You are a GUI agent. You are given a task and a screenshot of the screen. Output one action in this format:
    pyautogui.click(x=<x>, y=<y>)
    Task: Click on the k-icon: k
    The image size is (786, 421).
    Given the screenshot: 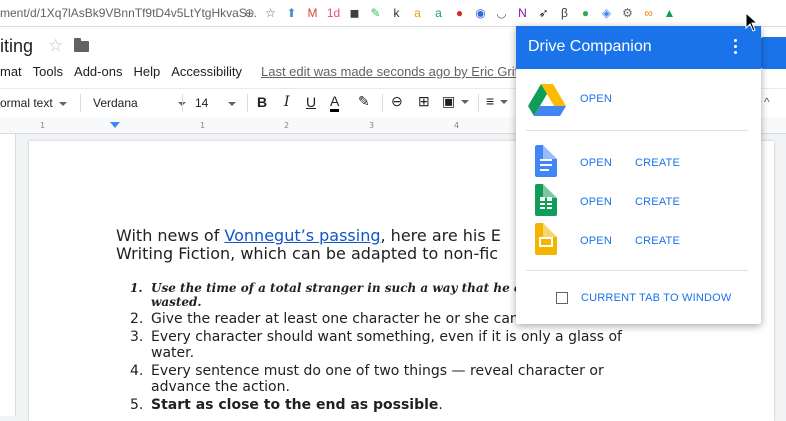 What is the action you would take?
    pyautogui.click(x=396, y=13)
    